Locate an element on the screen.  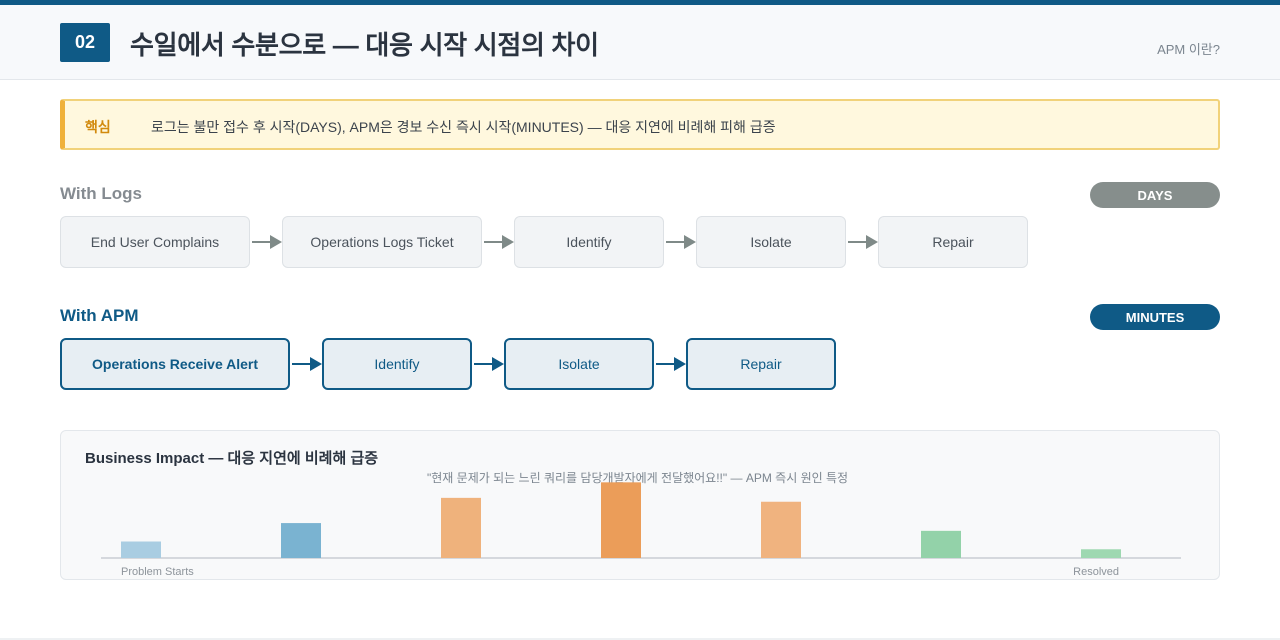
days-badge: DAYS is located at coordinates (1155, 195).